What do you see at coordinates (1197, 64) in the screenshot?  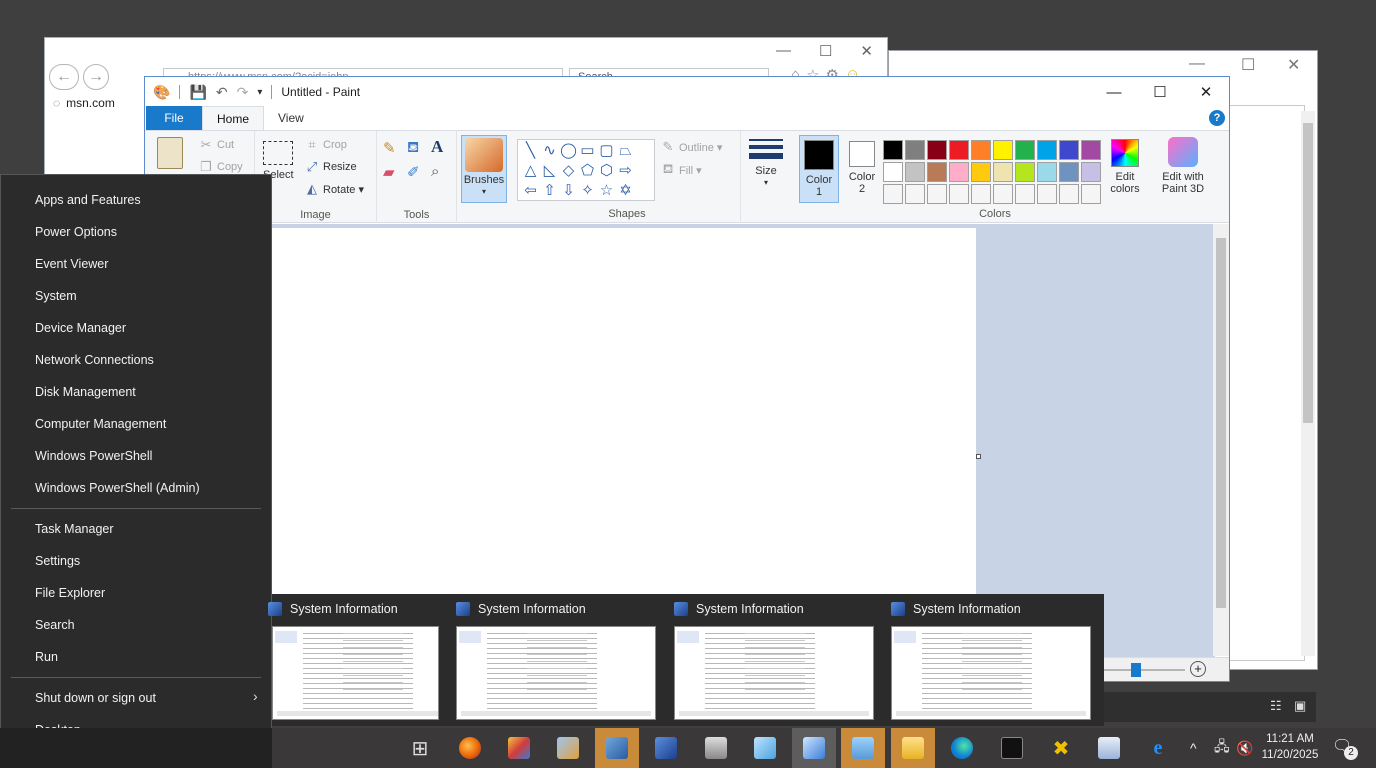 I see `background-minimize-button: —` at bounding box center [1197, 64].